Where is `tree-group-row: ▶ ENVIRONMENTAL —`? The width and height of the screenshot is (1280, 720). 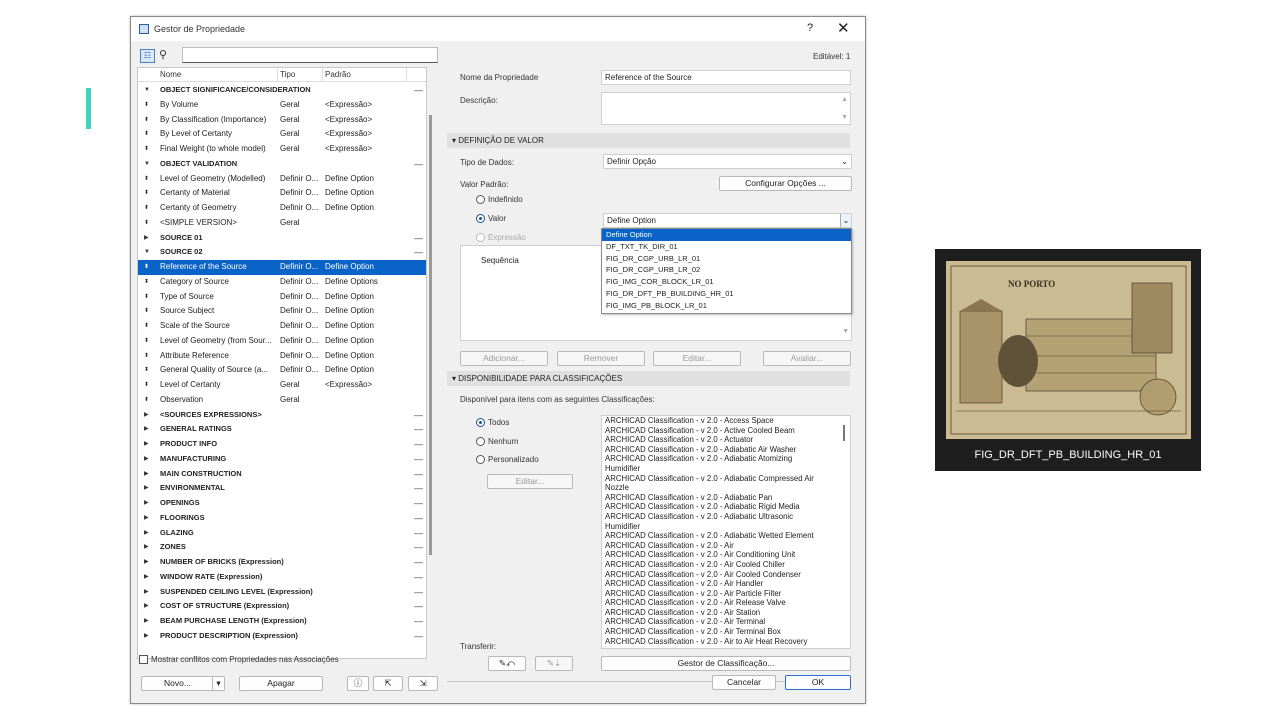
tree-group-row: ▶ ENVIRONMENTAL — is located at coordinates (282, 488).